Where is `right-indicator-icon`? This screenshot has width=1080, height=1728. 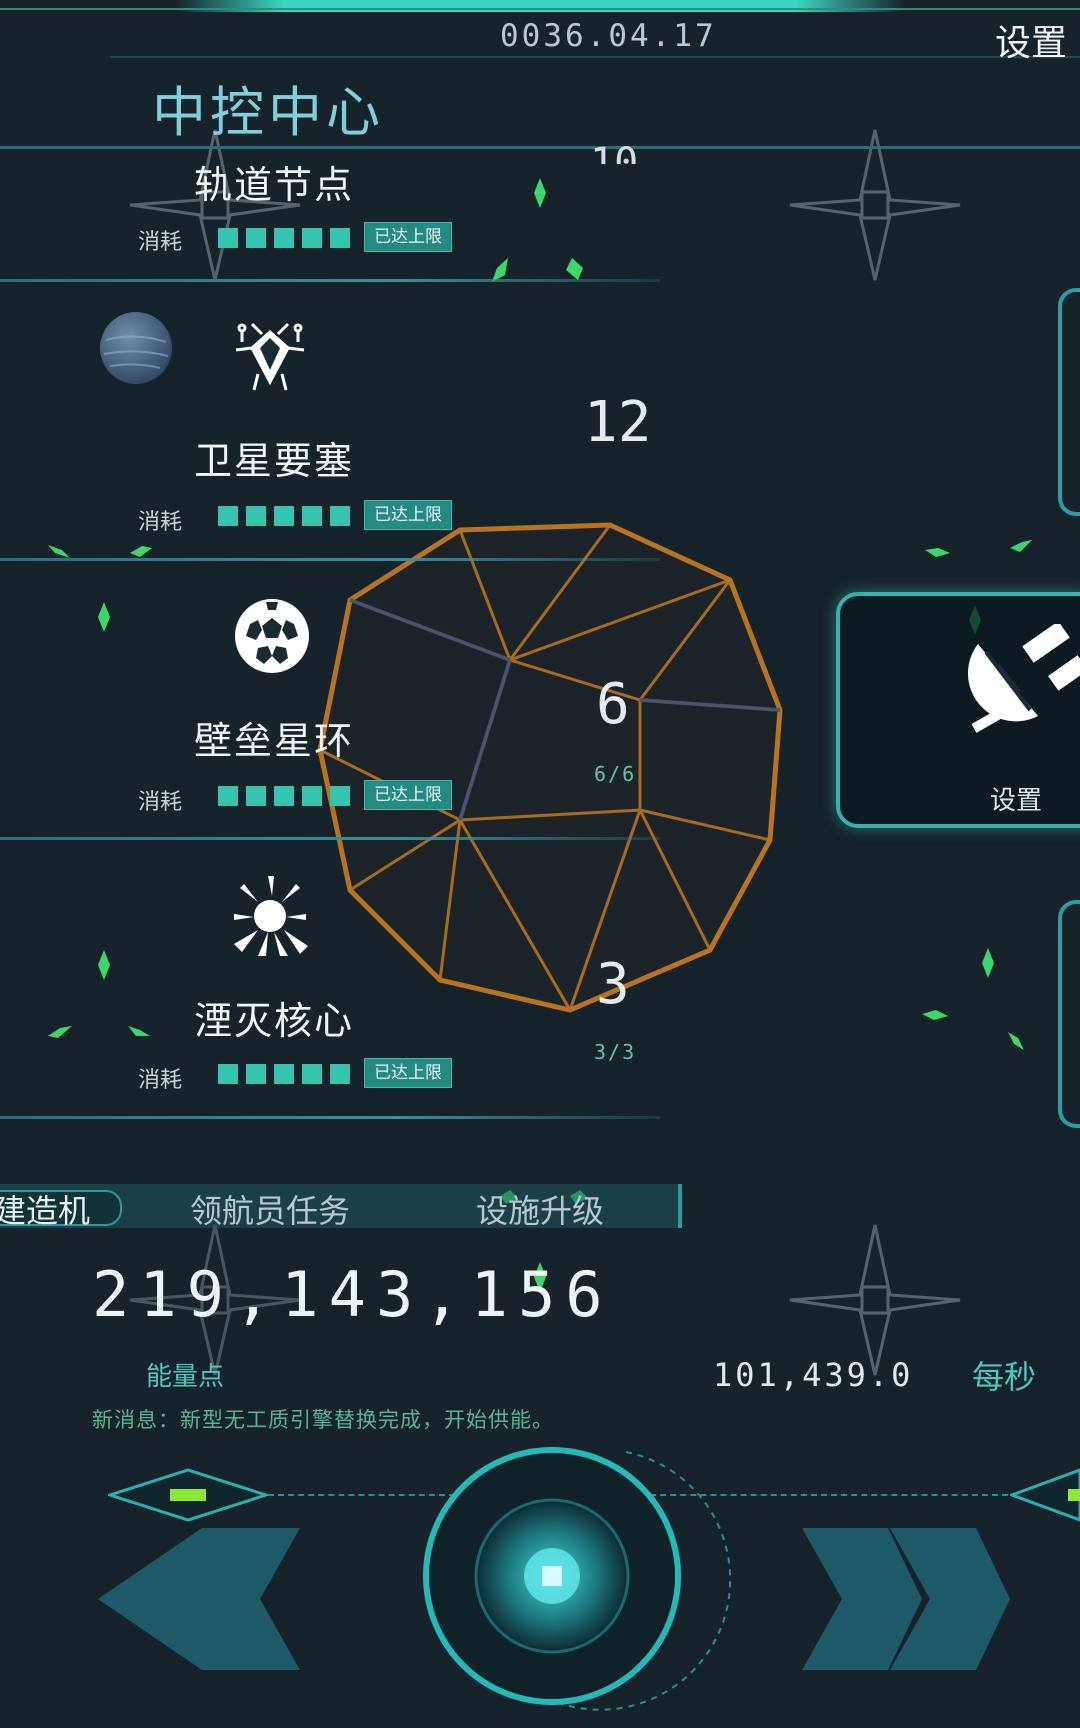 right-indicator-icon is located at coordinates (1045, 1495).